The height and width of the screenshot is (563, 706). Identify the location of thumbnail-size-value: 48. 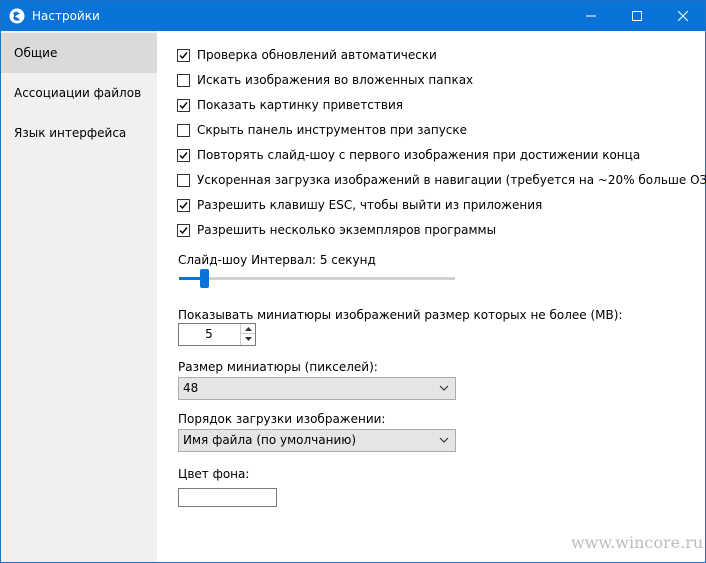
(191, 388).